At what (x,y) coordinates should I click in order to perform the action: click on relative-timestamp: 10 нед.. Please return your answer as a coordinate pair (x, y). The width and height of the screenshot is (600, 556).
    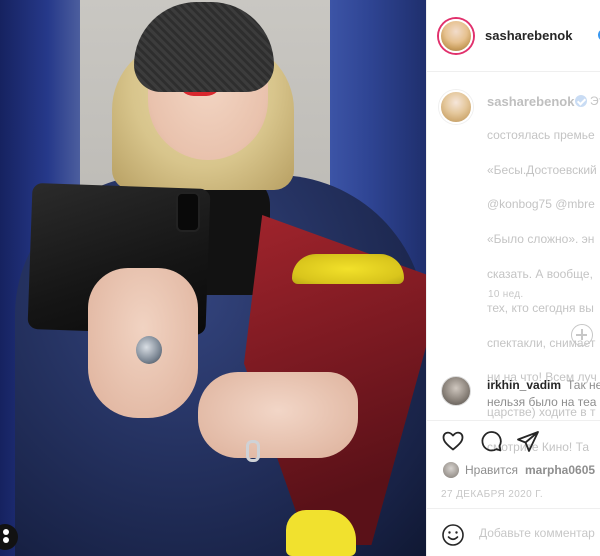
    Looking at the image, I should click on (505, 294).